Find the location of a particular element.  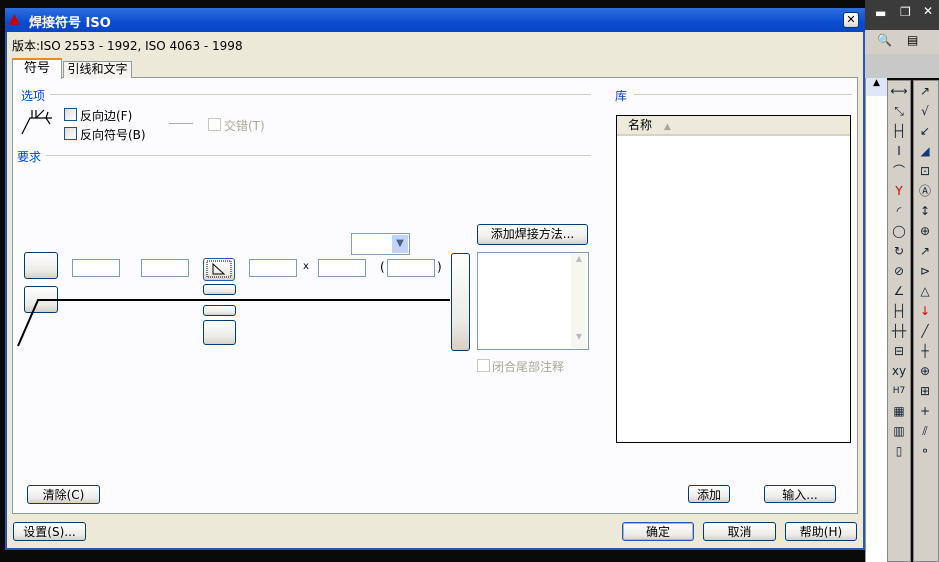

edge-icon: ◢ is located at coordinates (925, 151).